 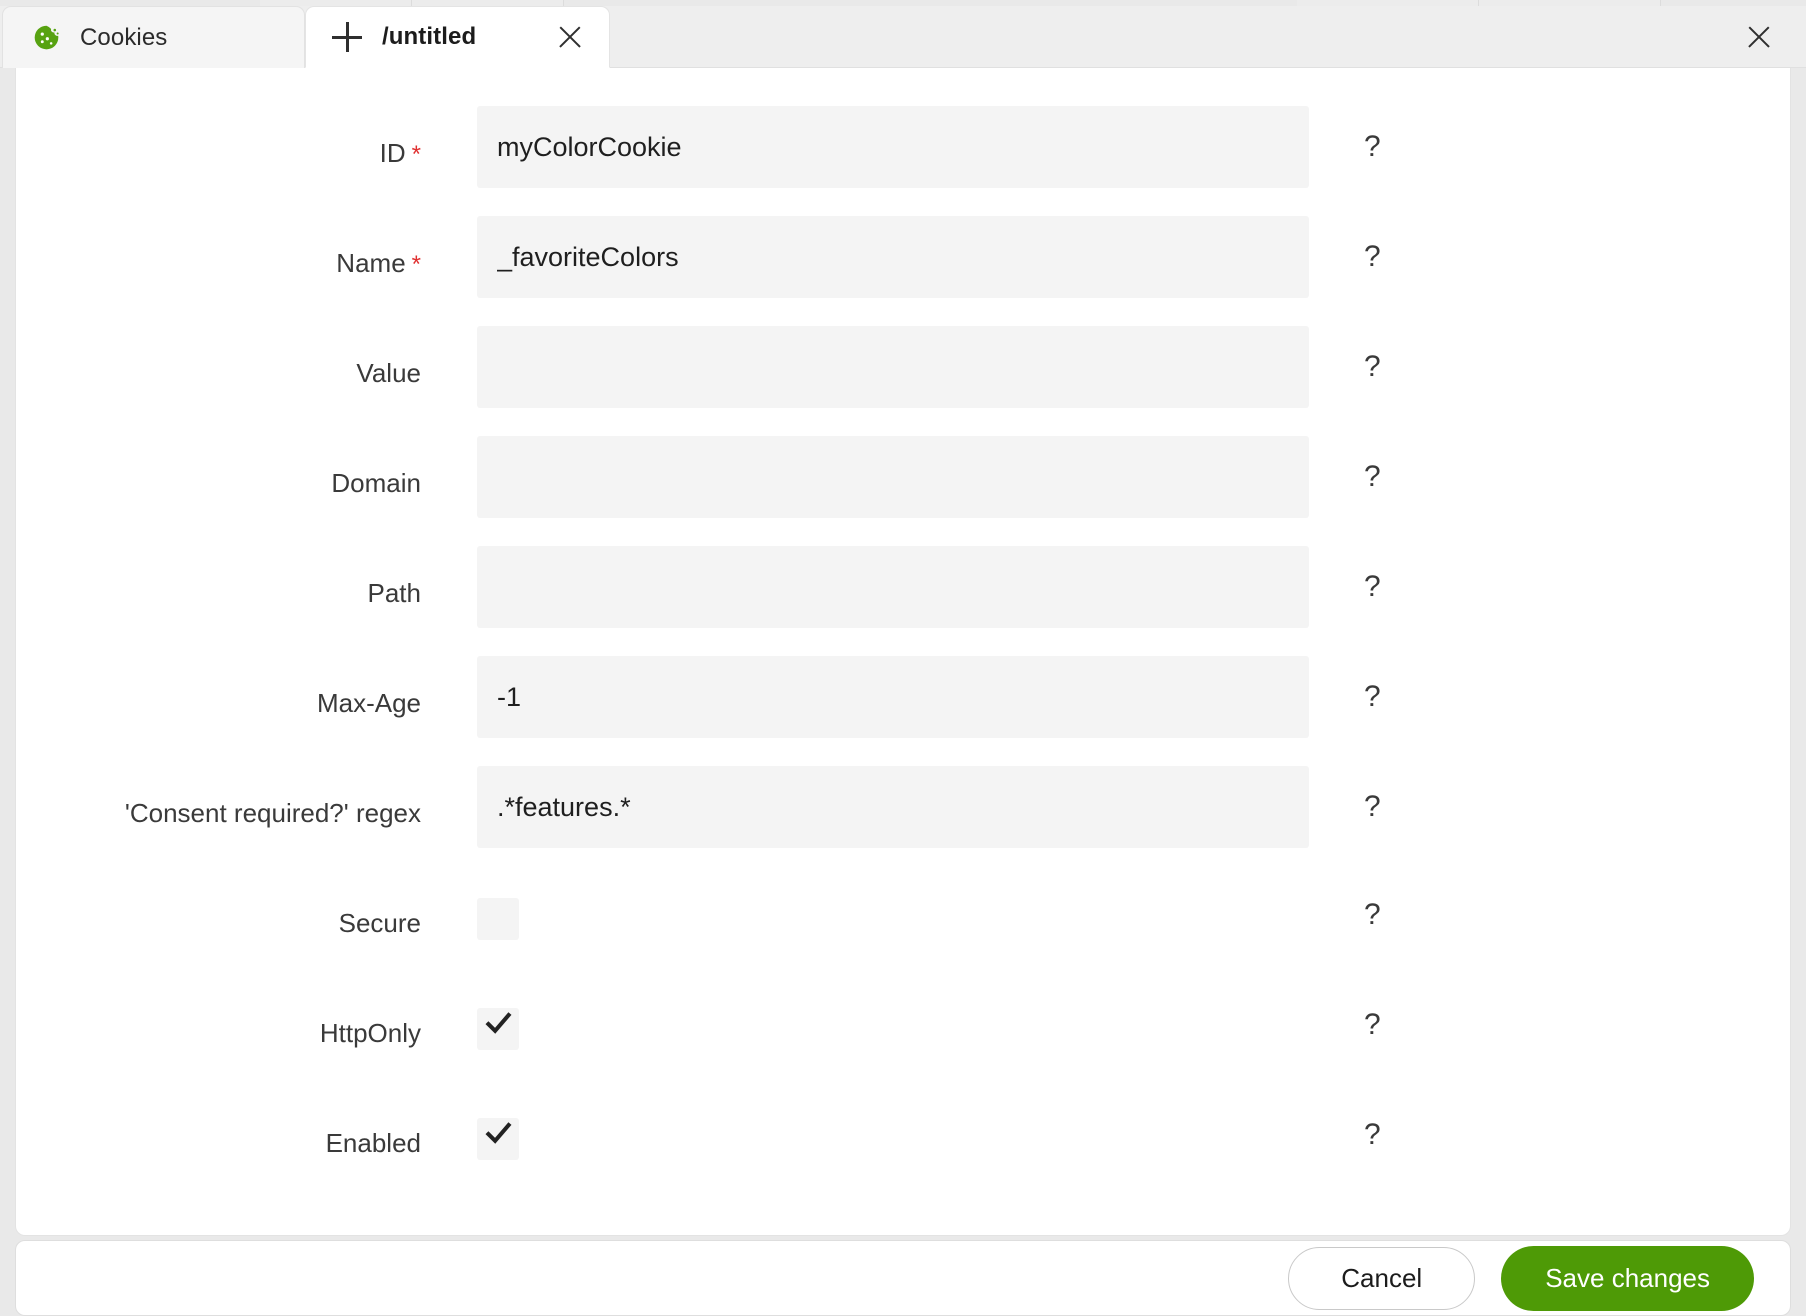 I want to click on input-max-age, so click(x=893, y=697).